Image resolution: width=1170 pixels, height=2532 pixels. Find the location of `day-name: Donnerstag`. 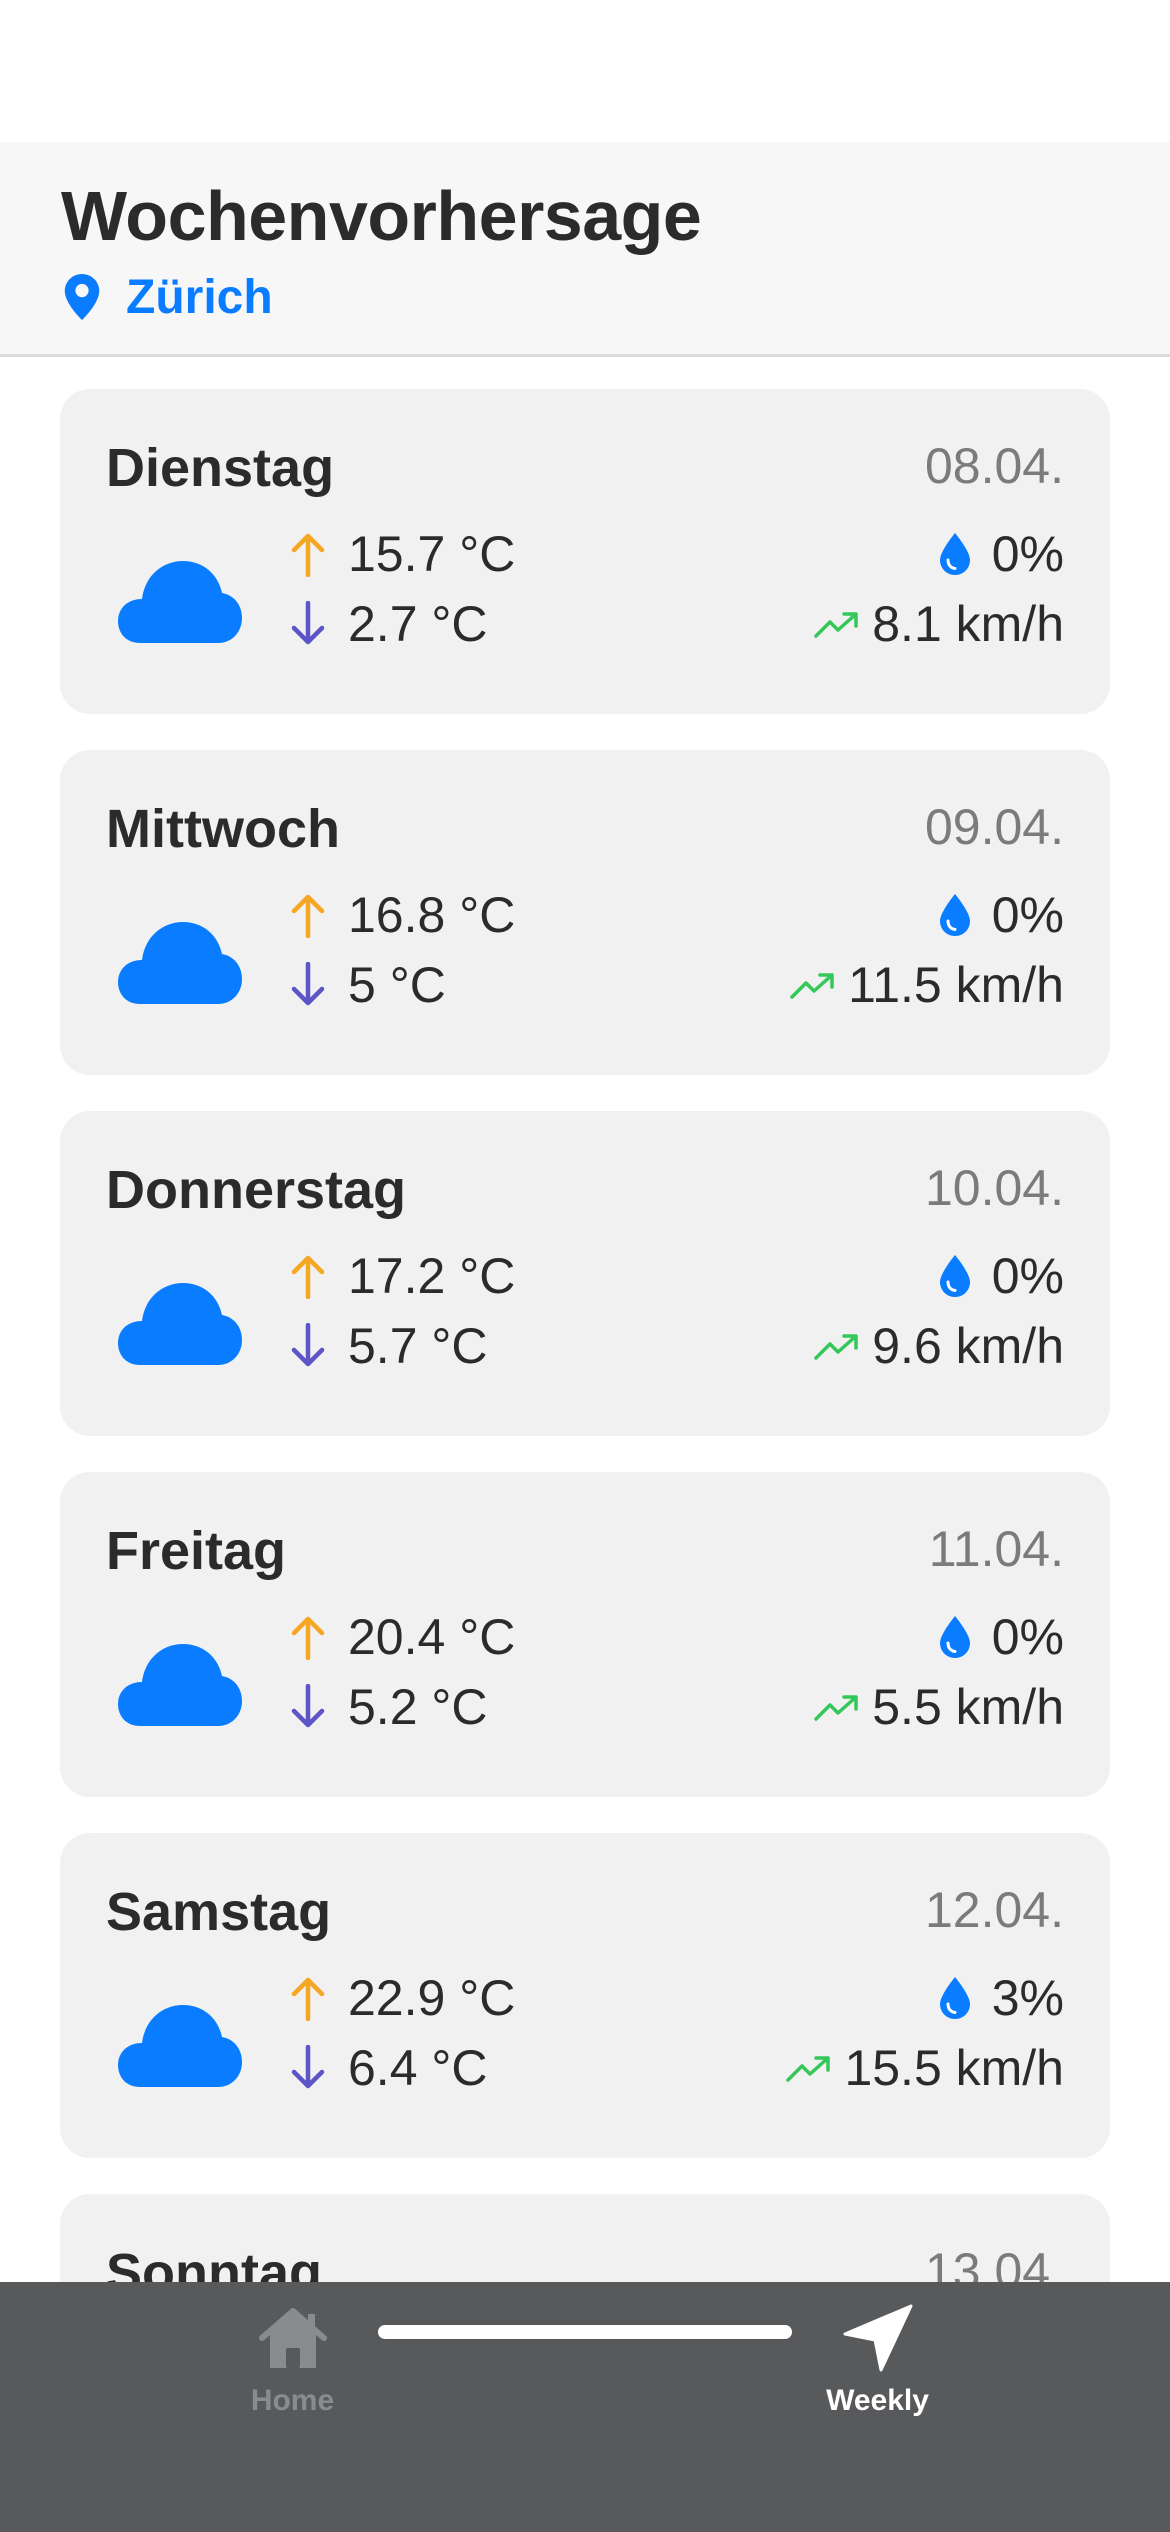

day-name: Donnerstag is located at coordinates (256, 1190).